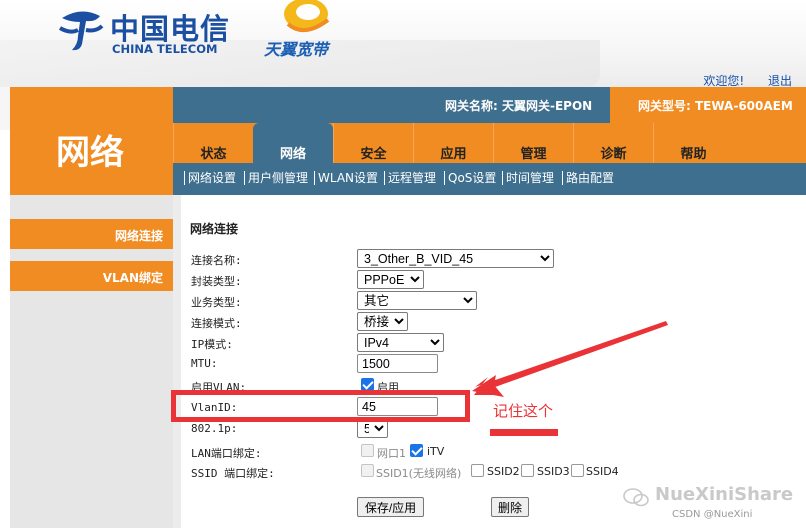  What do you see at coordinates (397, 363) in the screenshot?
I see `mtu-input` at bounding box center [397, 363].